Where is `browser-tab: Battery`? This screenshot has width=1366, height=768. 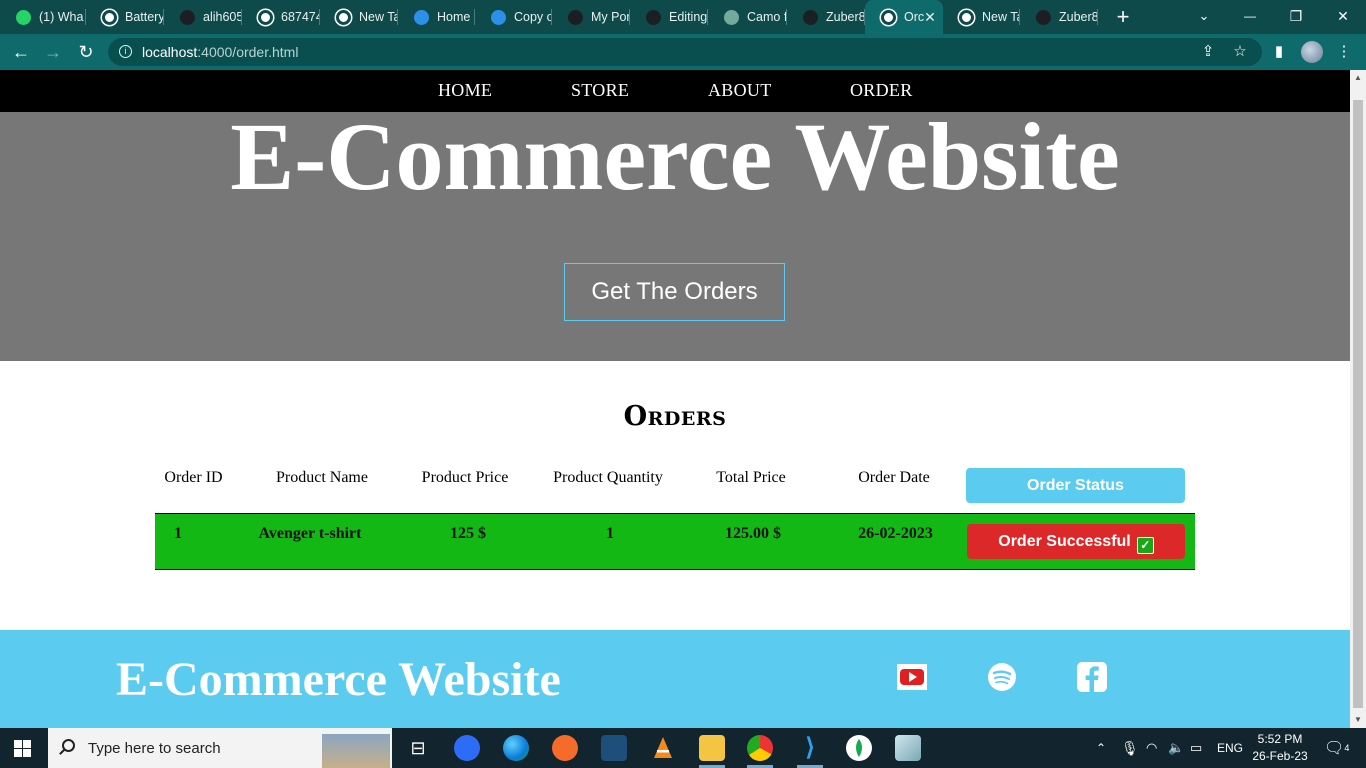 browser-tab: Battery is located at coordinates (125, 17).